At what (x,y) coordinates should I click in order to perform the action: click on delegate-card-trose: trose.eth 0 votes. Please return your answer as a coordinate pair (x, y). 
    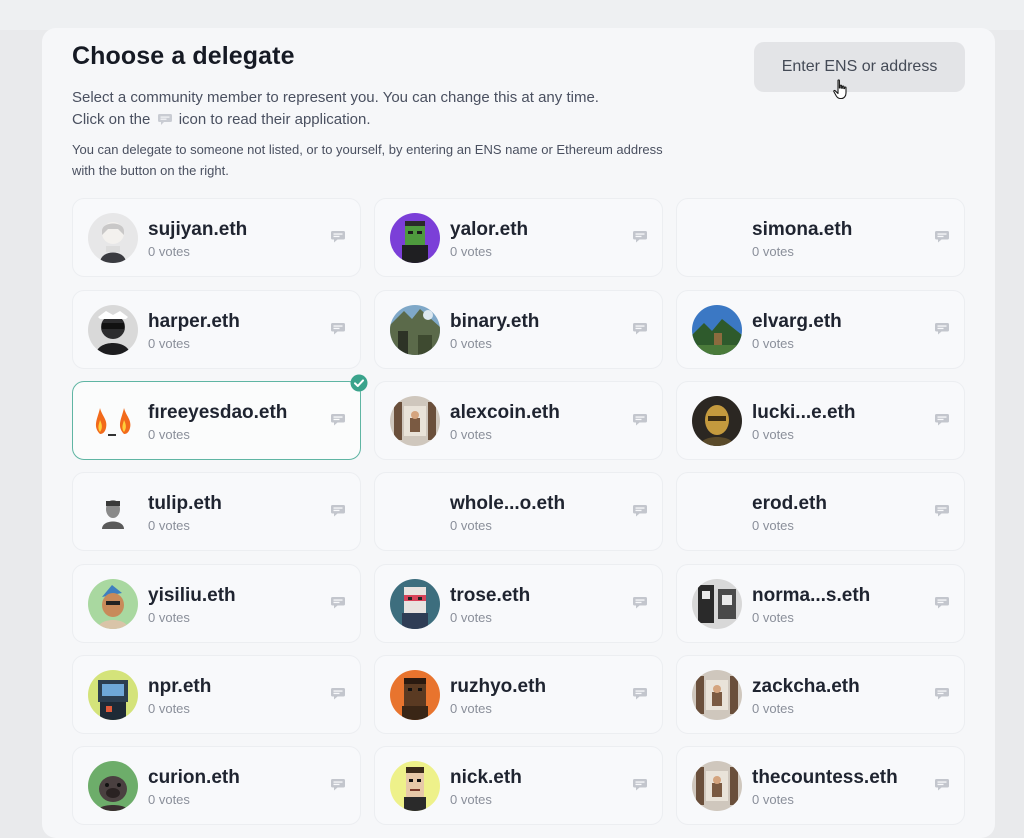
    Looking at the image, I should click on (518, 603).